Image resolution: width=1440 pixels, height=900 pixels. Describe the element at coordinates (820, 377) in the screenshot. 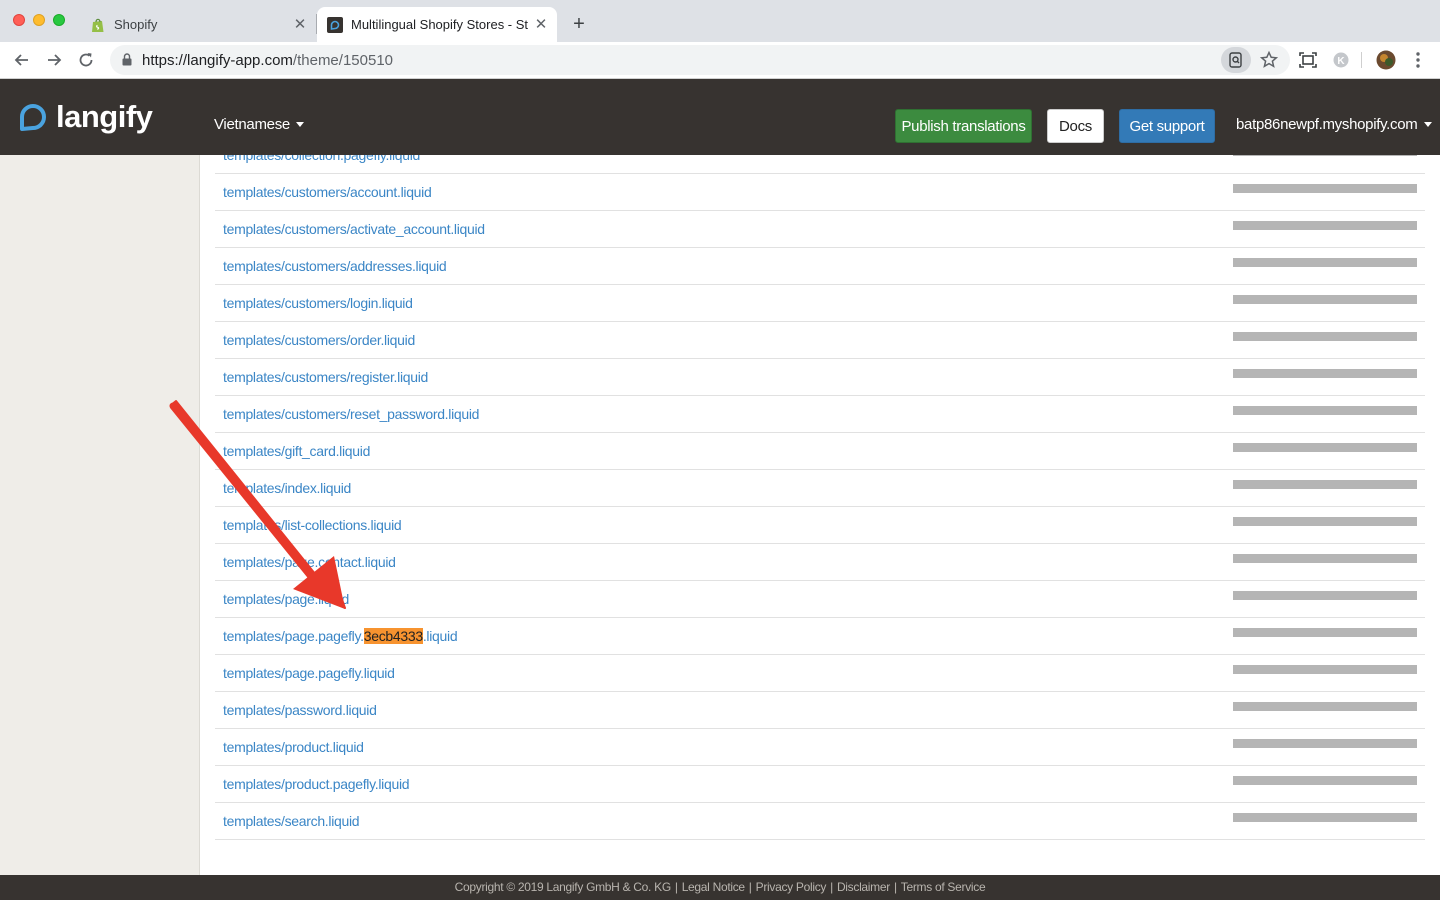

I see `file-row: templates/customers/register.liquid` at that location.